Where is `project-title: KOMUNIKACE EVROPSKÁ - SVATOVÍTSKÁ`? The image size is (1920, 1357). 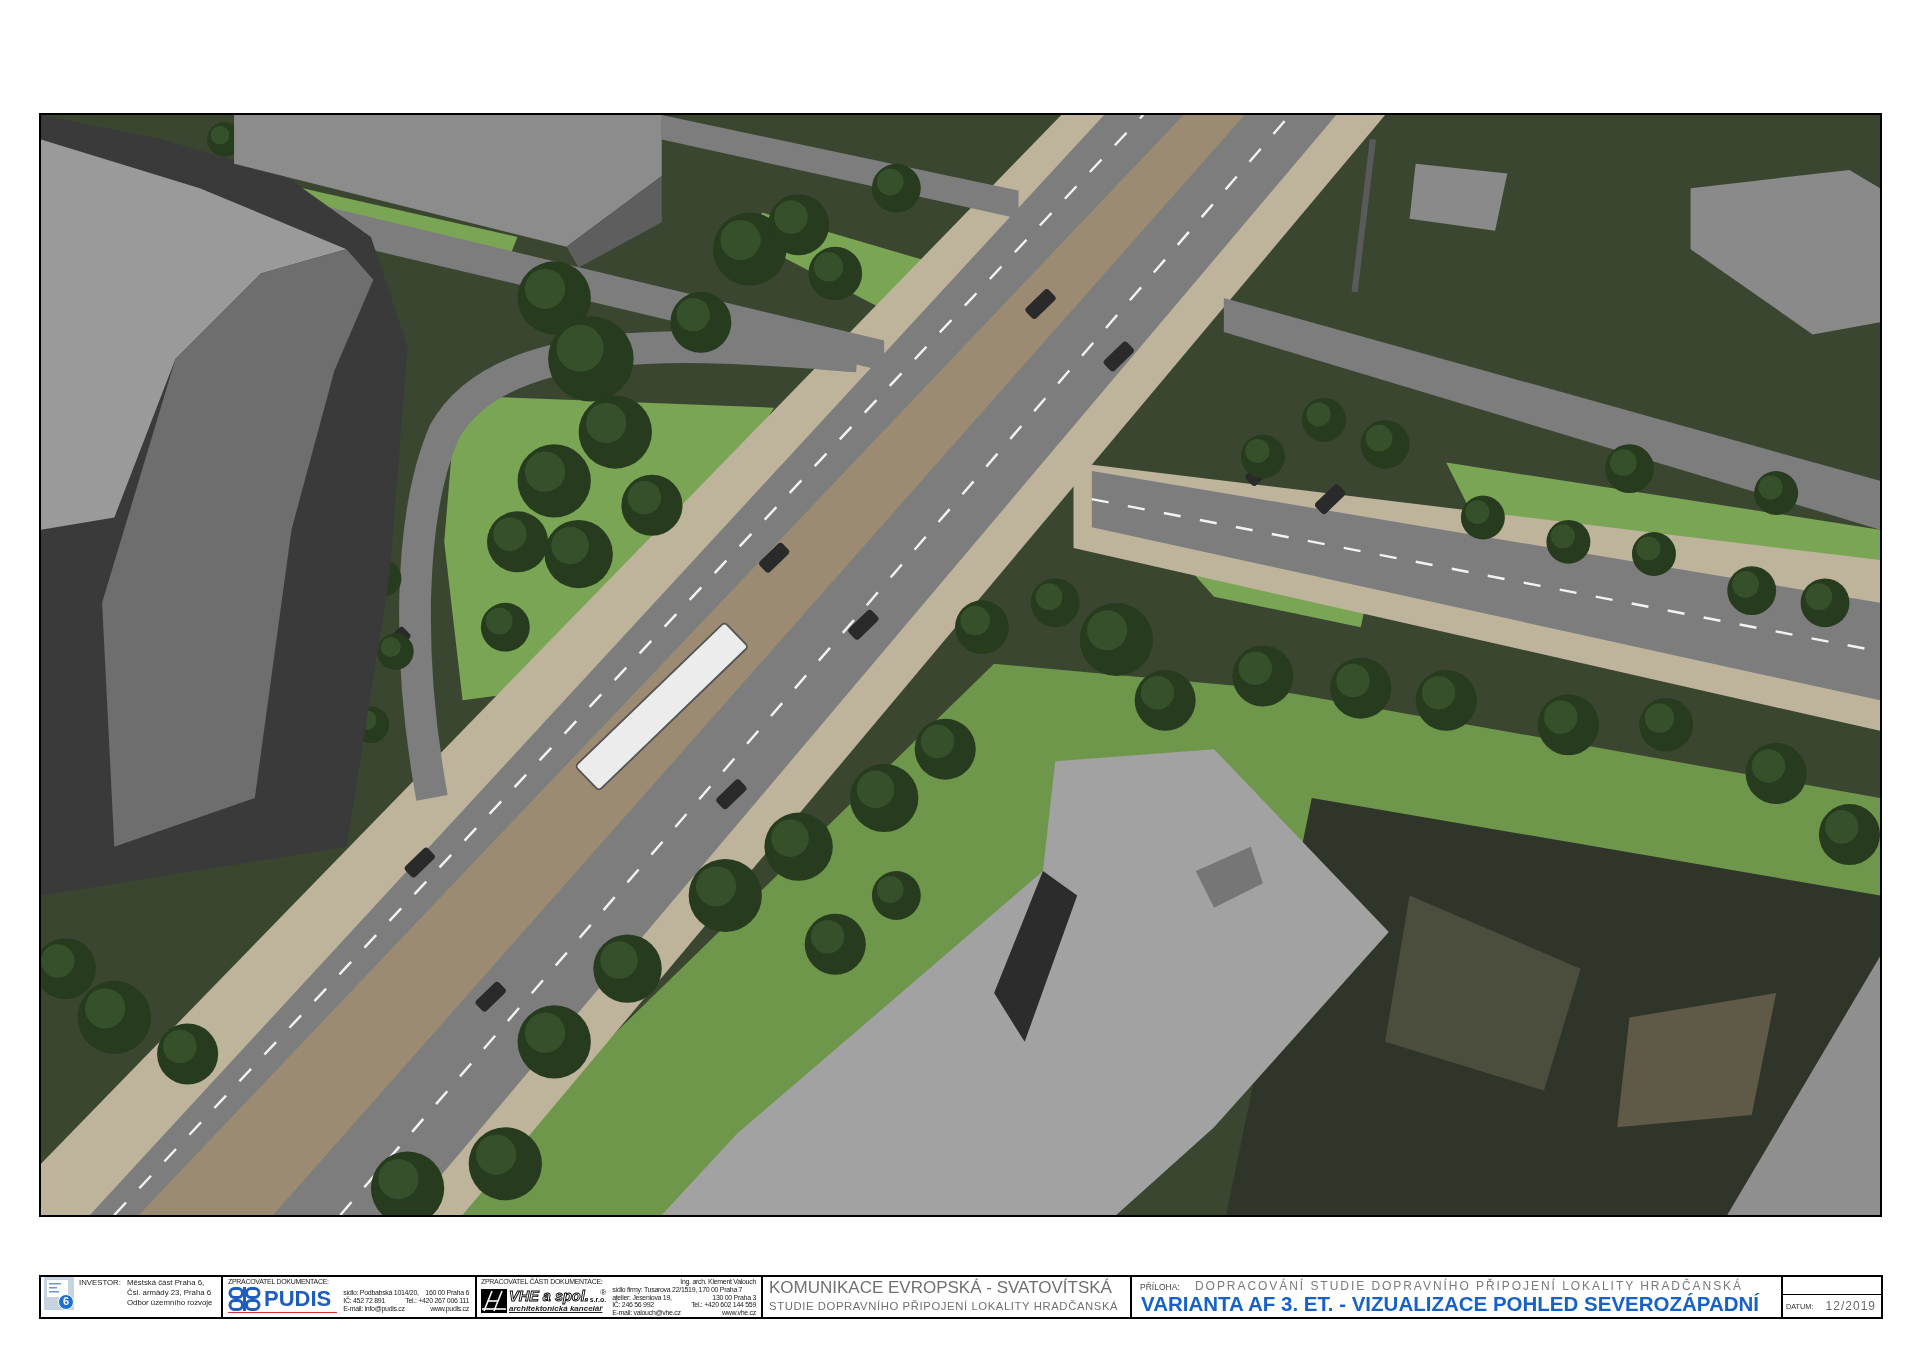 project-title: KOMUNIKACE EVROPSKÁ - SVATOVÍTSKÁ is located at coordinates (941, 1288).